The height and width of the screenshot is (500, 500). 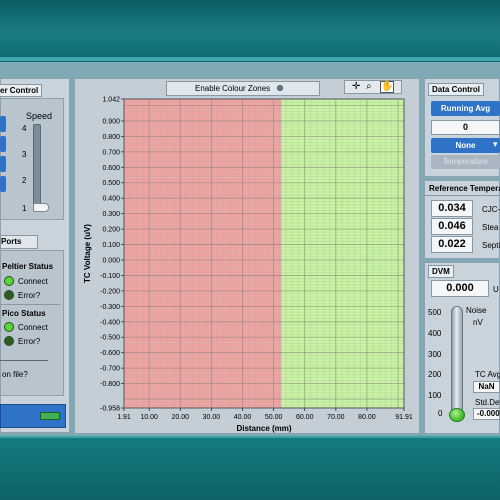 I want to click on noise-tick-0: 0, so click(x=440, y=413).